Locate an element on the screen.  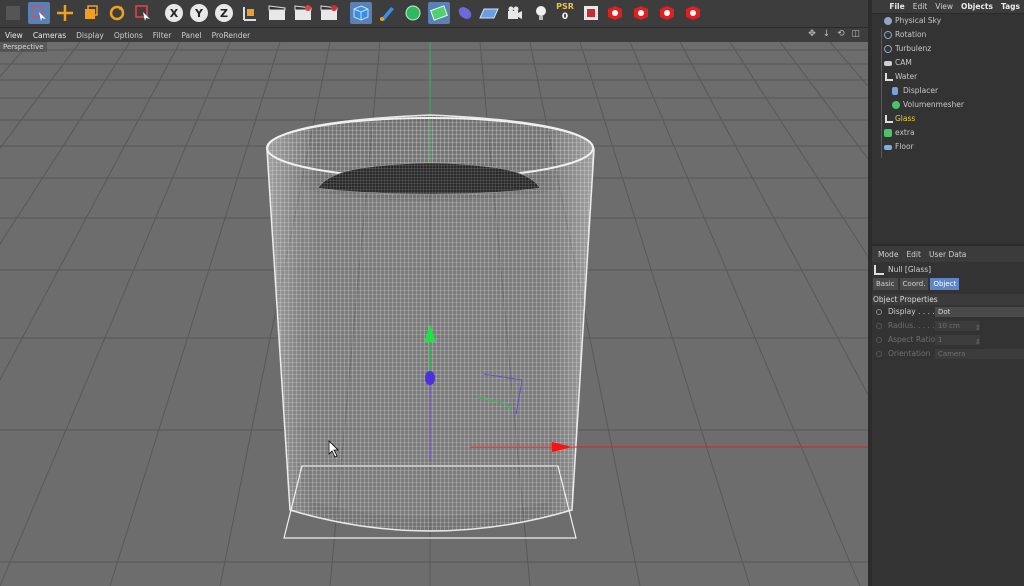
om-menu-file: File is located at coordinates (896, 6).